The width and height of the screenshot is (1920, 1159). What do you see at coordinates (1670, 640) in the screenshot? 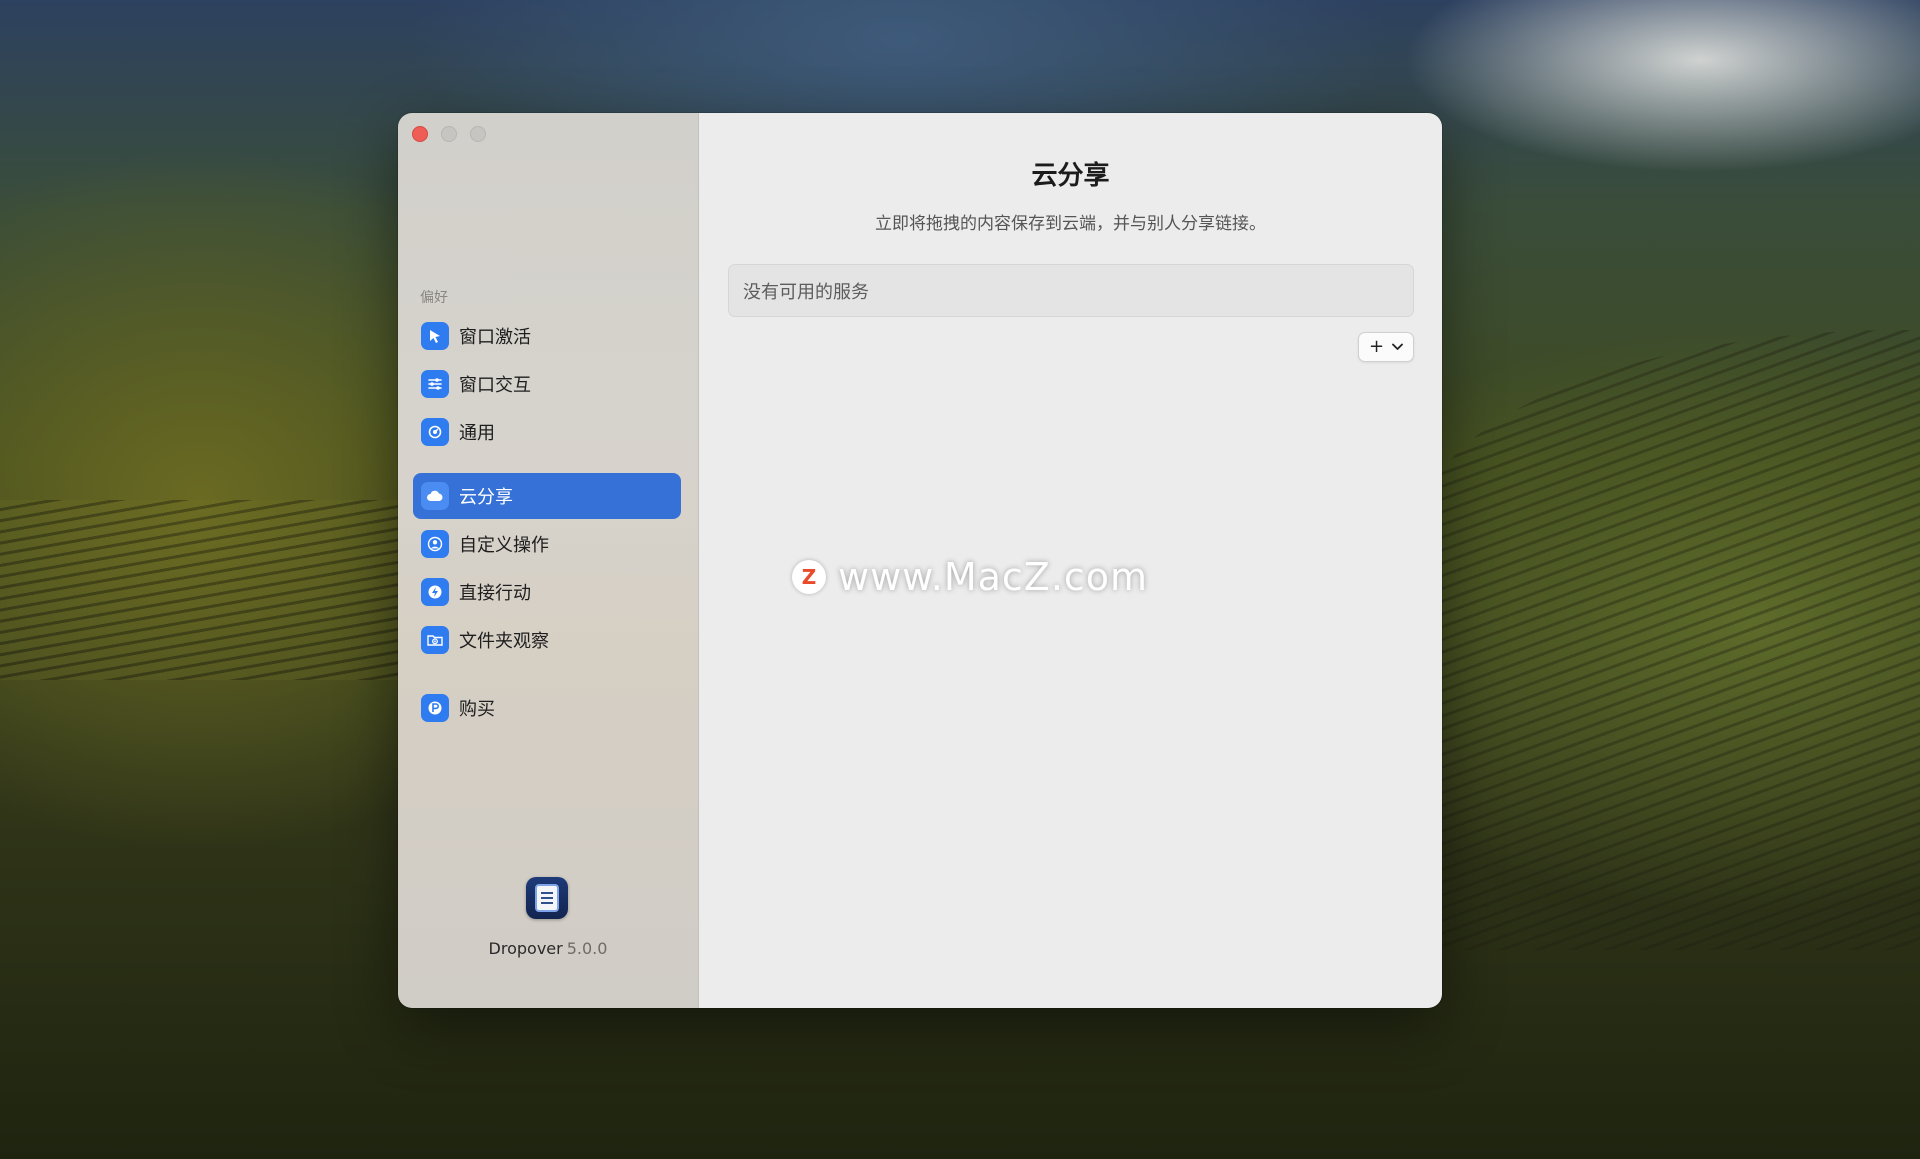
I see `wallpaper-terraces-right` at bounding box center [1670, 640].